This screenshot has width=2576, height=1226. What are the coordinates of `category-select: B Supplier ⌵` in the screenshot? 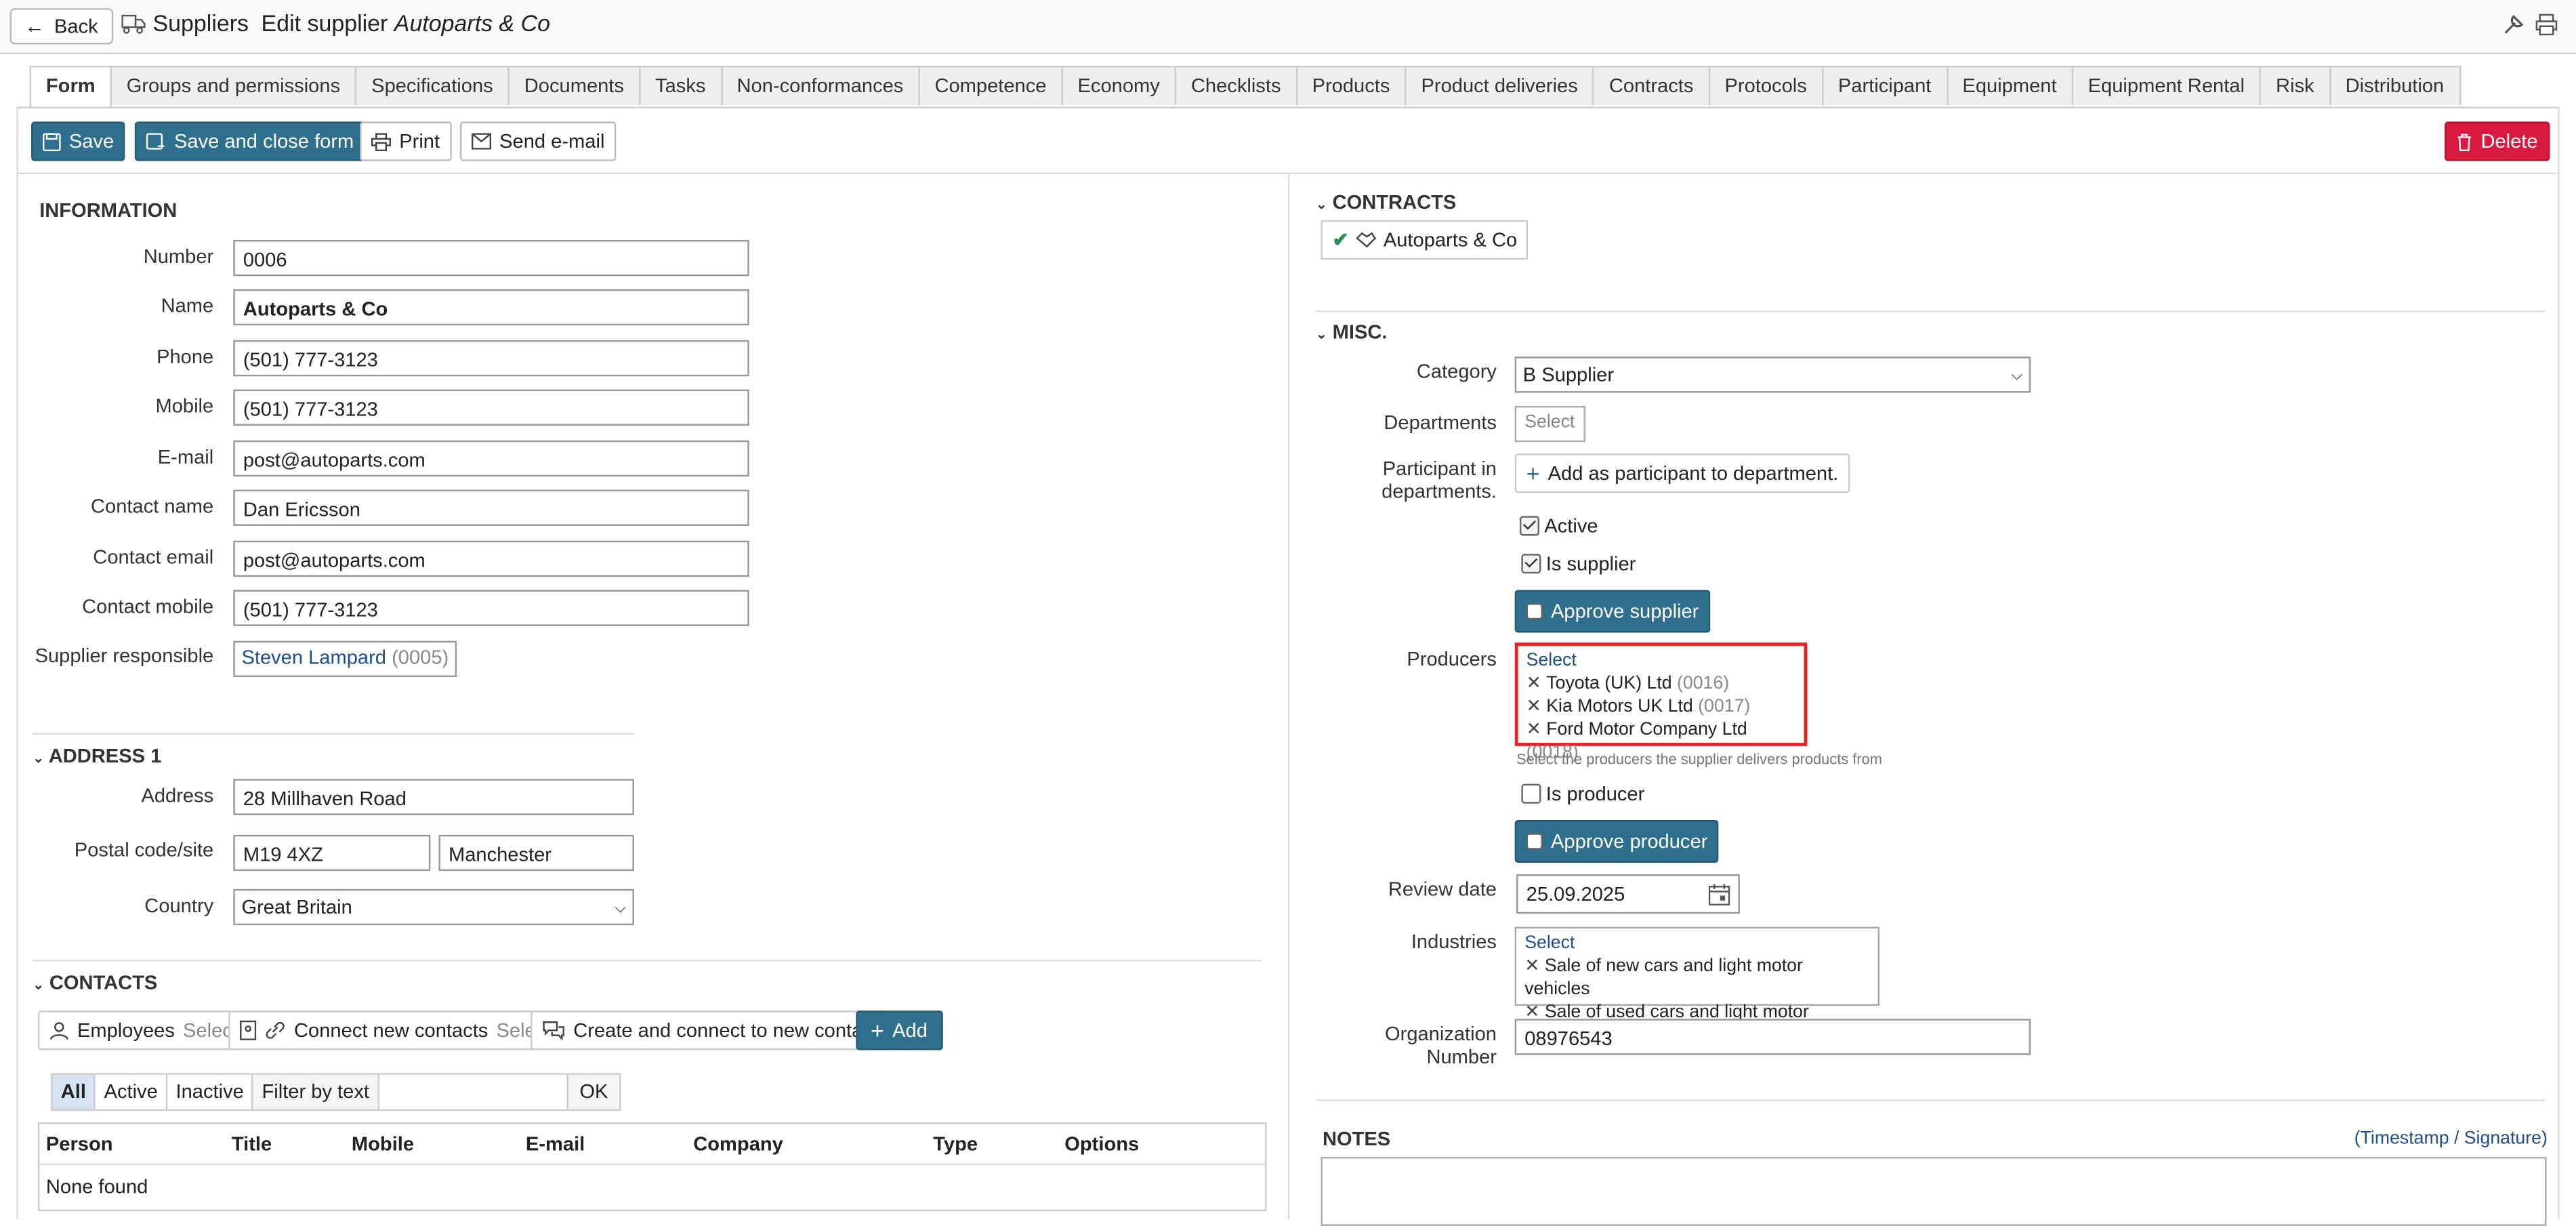 It's located at (1772, 375).